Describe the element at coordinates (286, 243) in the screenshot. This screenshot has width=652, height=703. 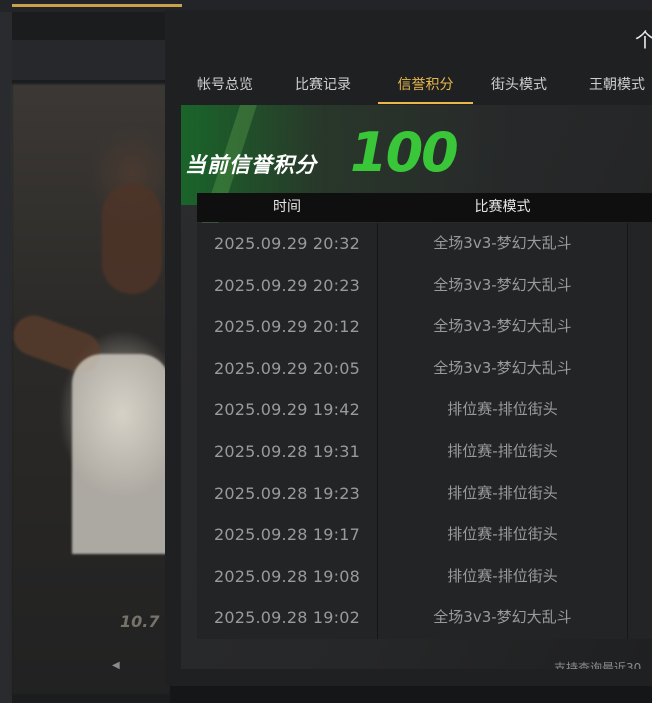
I see `row-time: 2025.09.29 20:32` at that location.